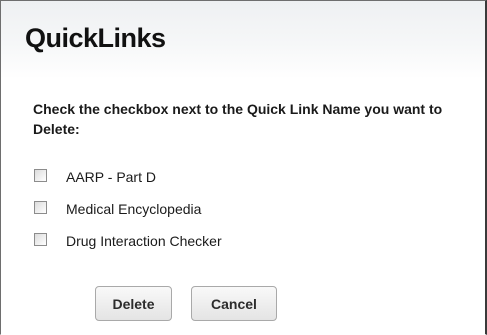 This screenshot has width=487, height=335. Describe the element at coordinates (111, 177) in the screenshot. I see `quick-link-label: AARP - Part D` at that location.